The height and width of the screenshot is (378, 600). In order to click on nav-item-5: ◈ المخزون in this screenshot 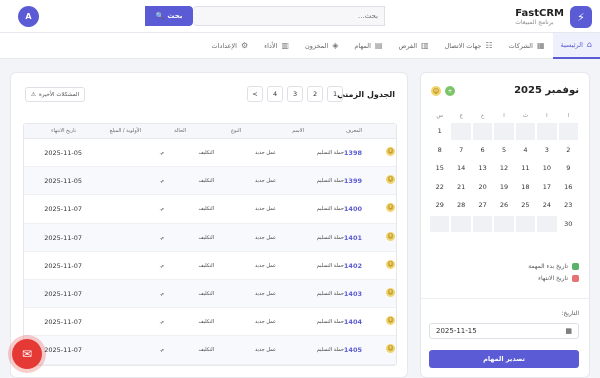, I will do `click(321, 46)`.